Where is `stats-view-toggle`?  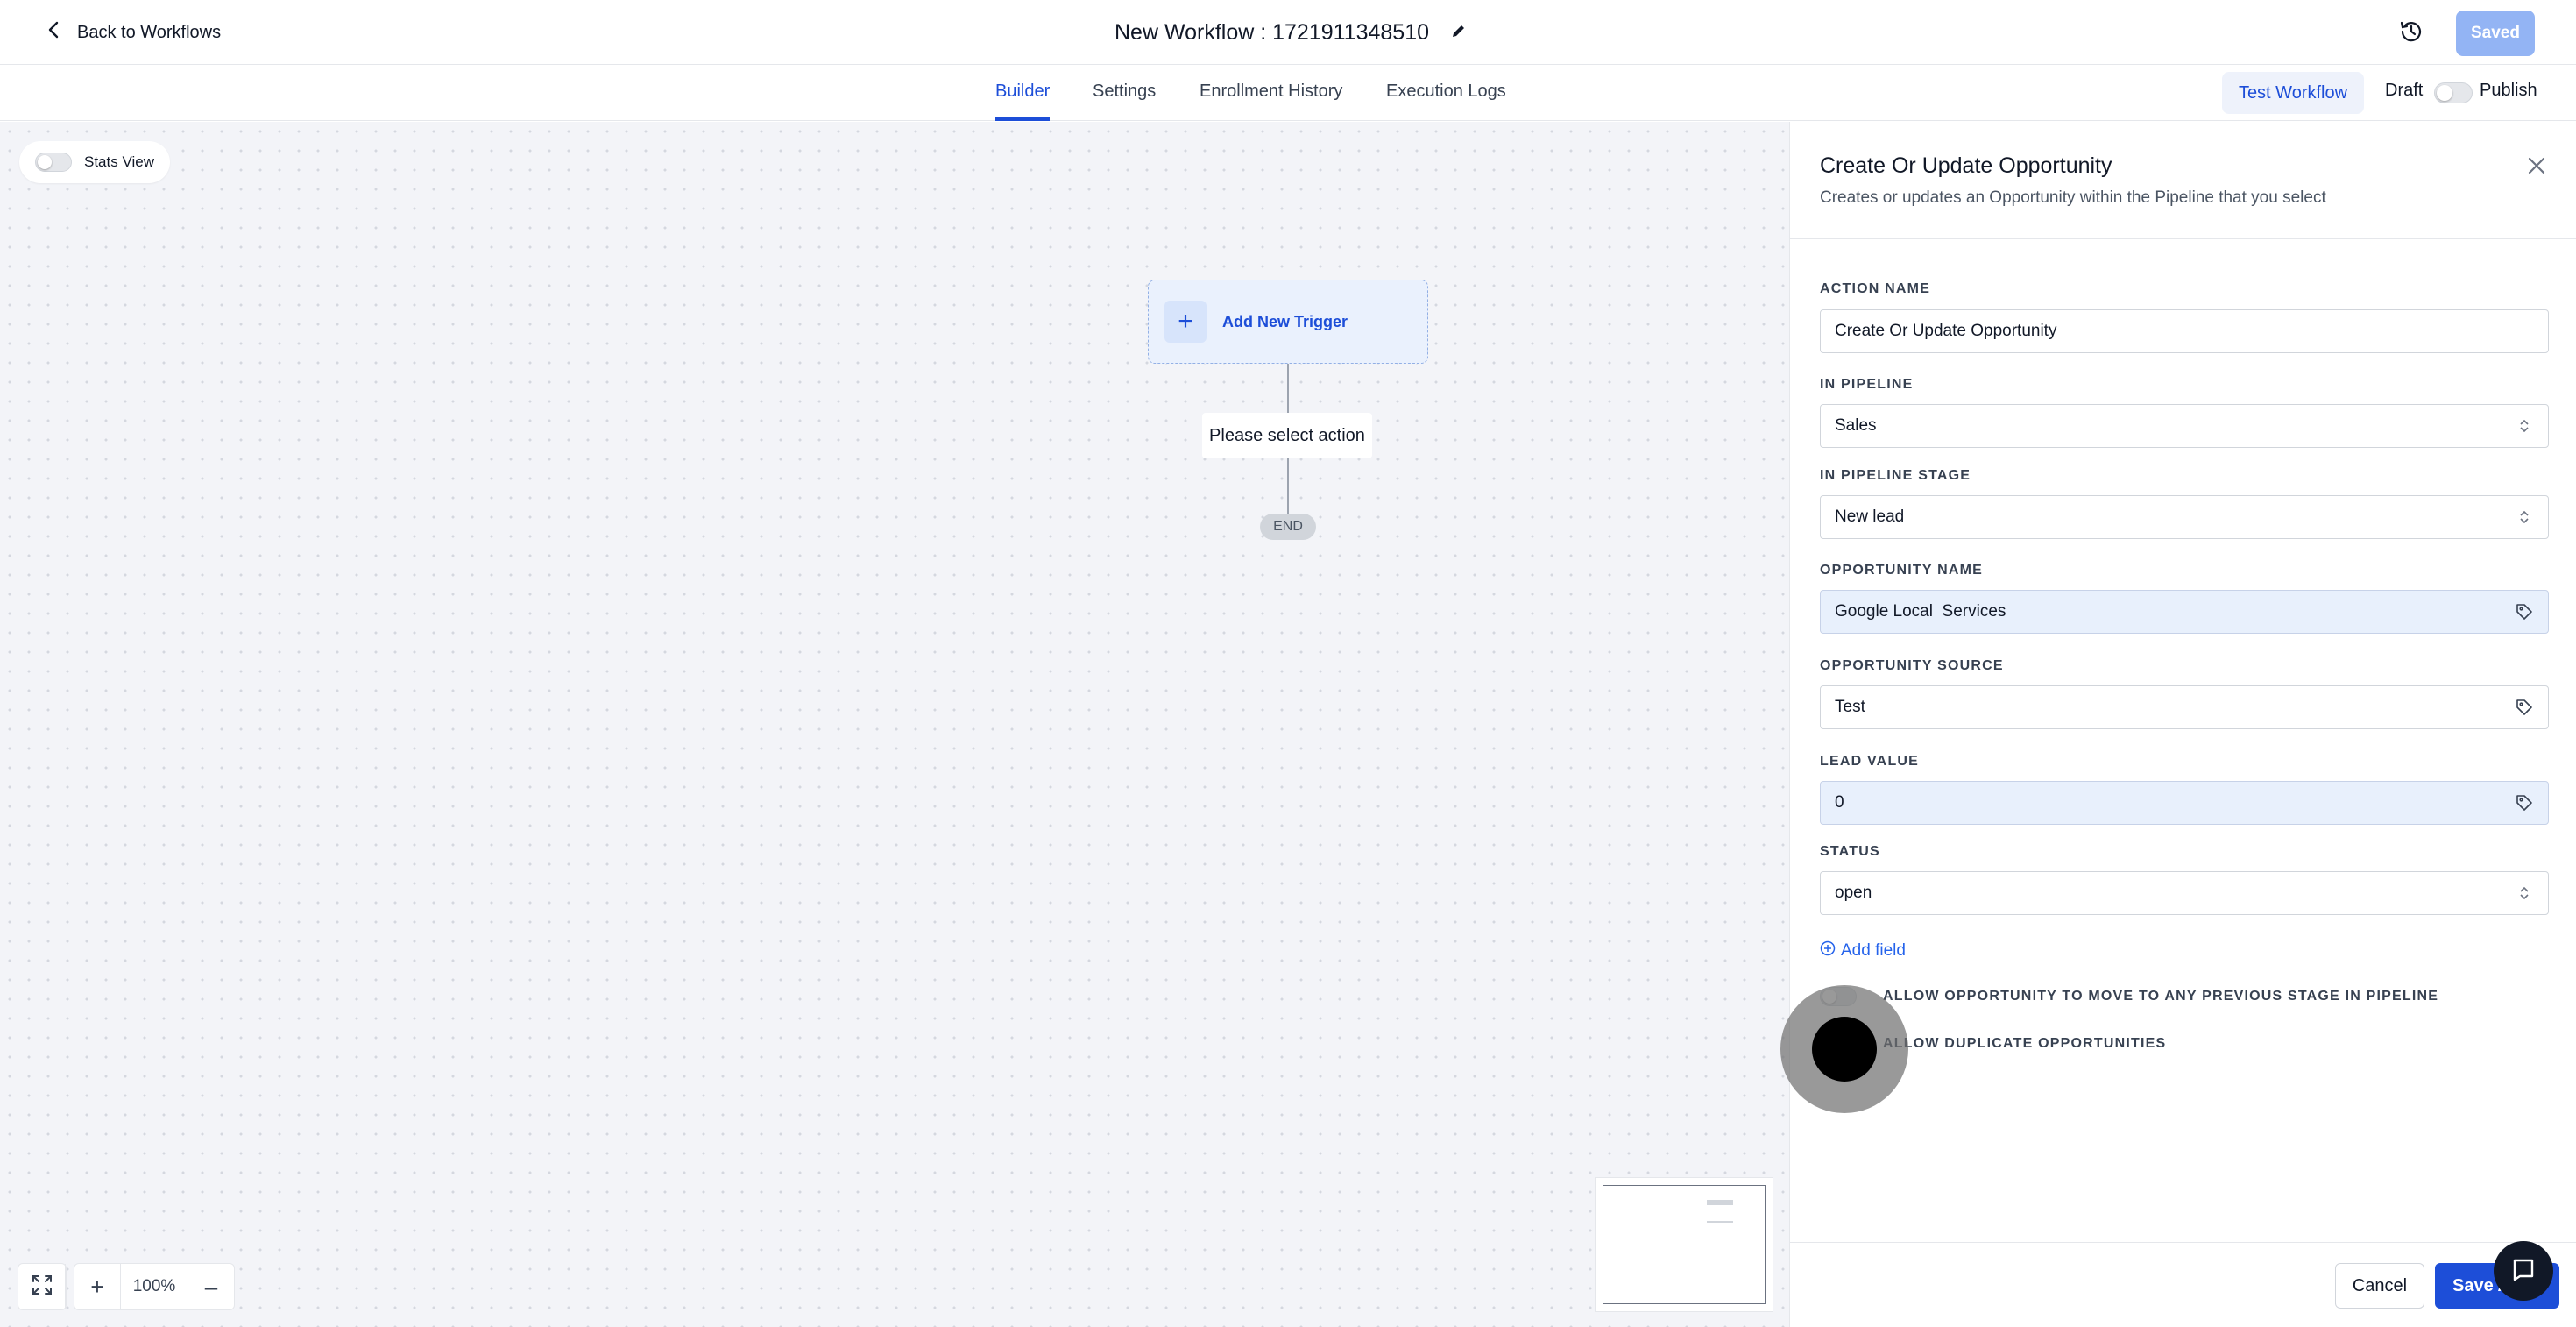
stats-view-toggle is located at coordinates (53, 162).